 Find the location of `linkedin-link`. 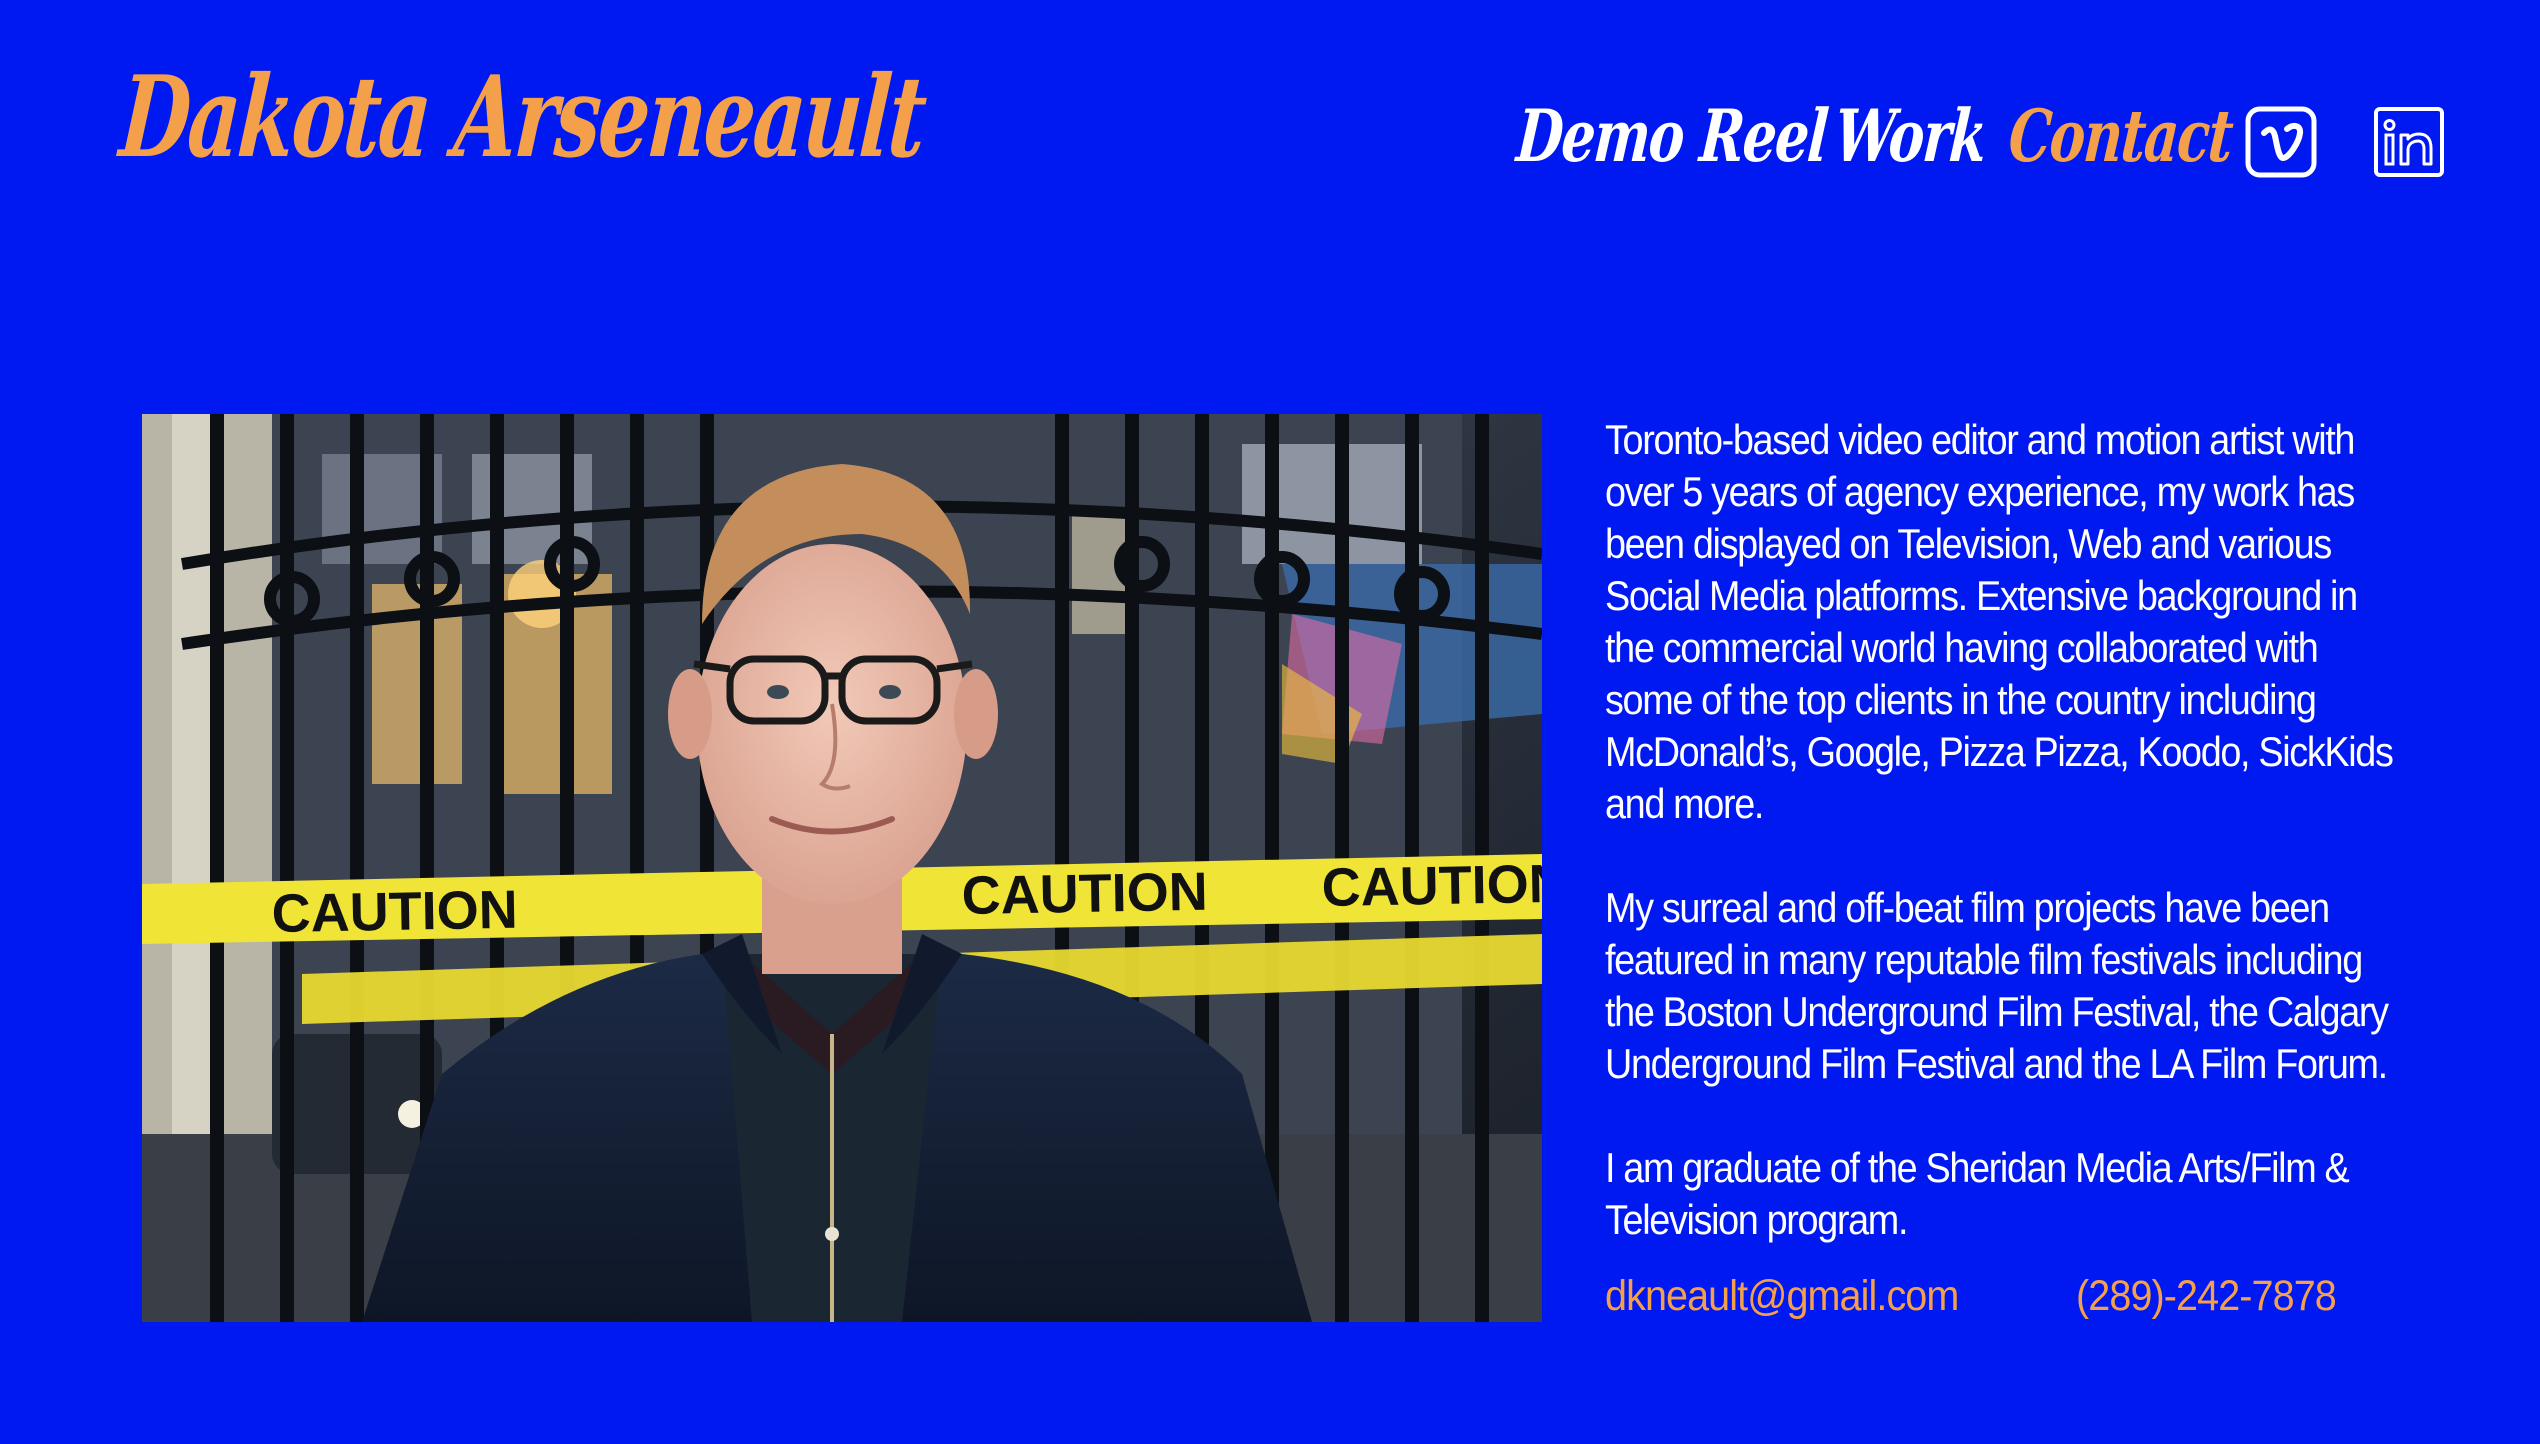

linkedin-link is located at coordinates (2409, 142).